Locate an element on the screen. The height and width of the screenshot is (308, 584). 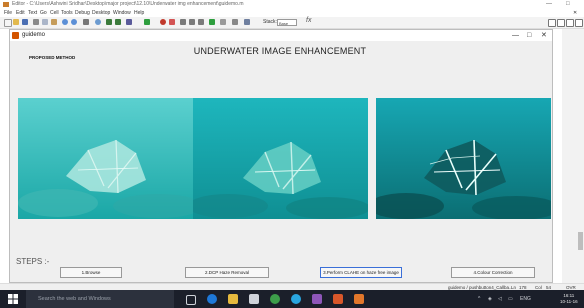
taskbar-search-box: Search the web and Windows is located at coordinates (100, 299).